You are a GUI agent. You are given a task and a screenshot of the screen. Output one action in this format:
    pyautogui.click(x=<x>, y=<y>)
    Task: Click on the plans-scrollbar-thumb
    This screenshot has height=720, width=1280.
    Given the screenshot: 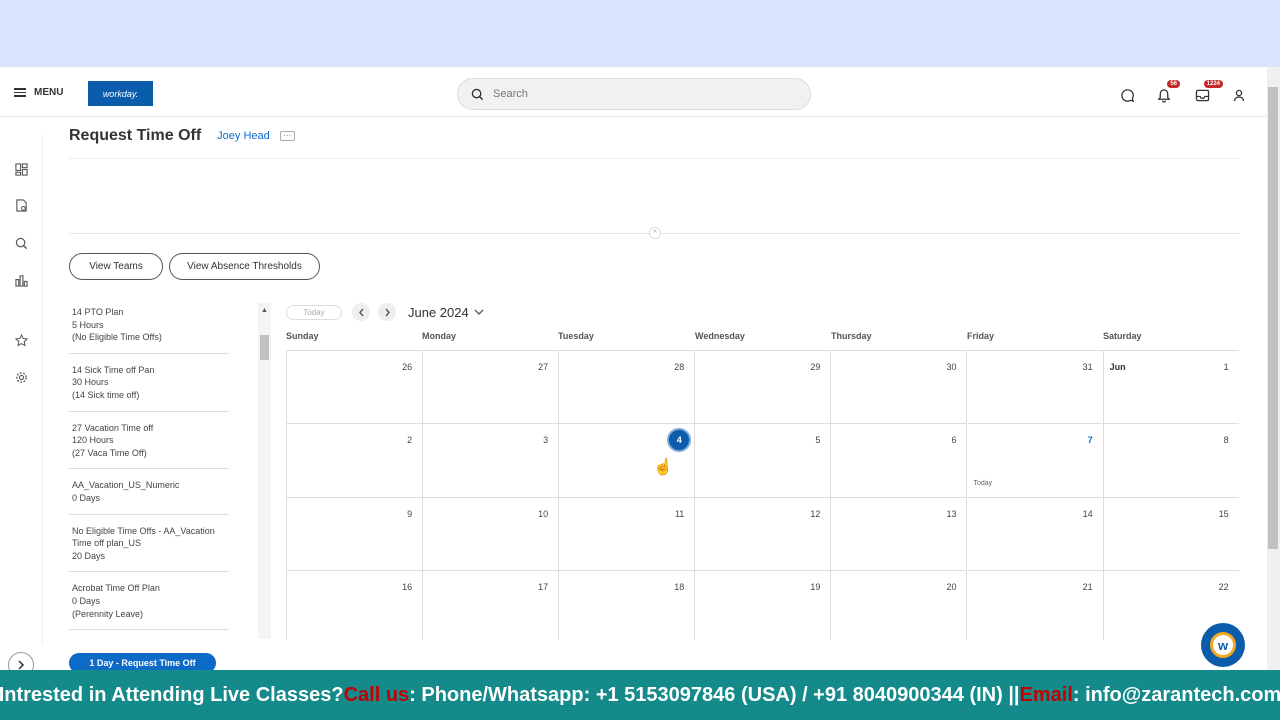 What is the action you would take?
    pyautogui.click(x=264, y=347)
    